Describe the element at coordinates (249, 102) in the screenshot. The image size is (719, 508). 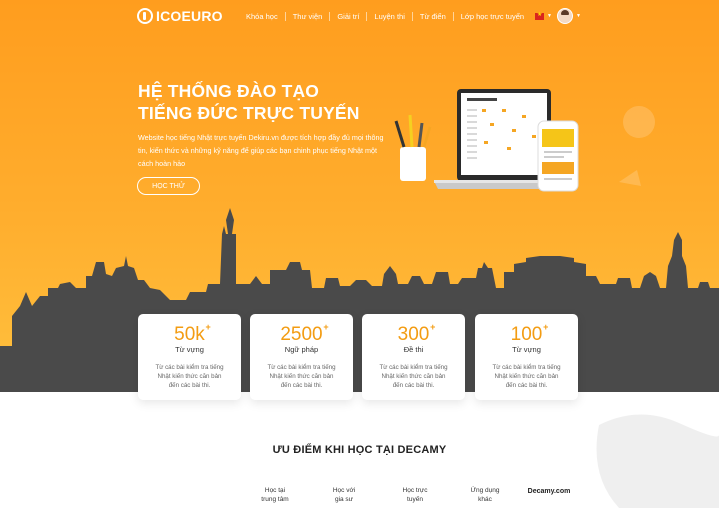
I see `hero-title: HỆ THỐNG ĐÀO TẠO TIẾNG ĐỨC TRỰC TUYẾN` at that location.